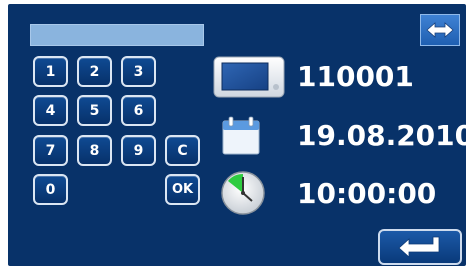 The width and height of the screenshot is (468, 269). What do you see at coordinates (94, 150) in the screenshot?
I see `key-8: 8` at bounding box center [94, 150].